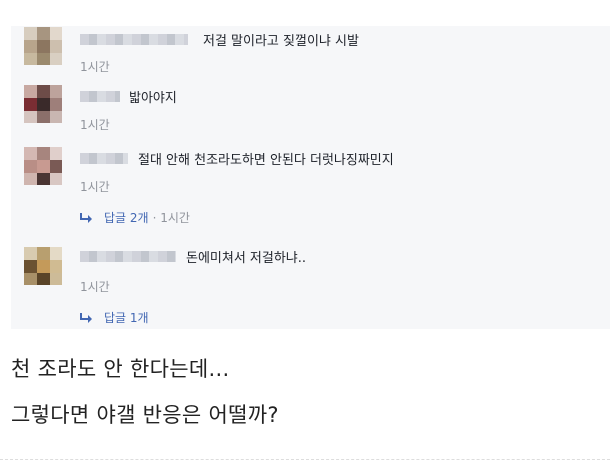 This screenshot has width=610, height=461. I want to click on comment-item: 밟아야지 1시간, so click(310, 108).